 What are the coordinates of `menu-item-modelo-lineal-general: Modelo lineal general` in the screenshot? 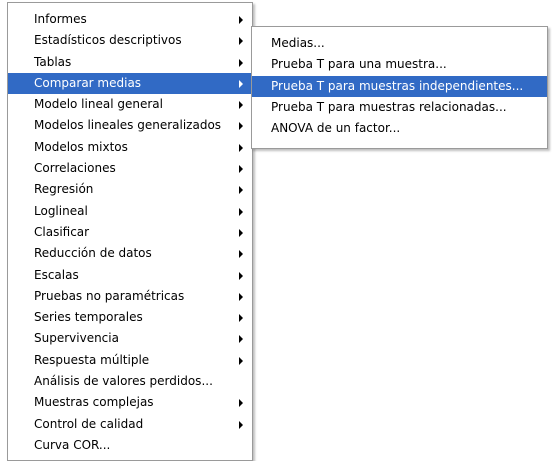 It's located at (130, 104).